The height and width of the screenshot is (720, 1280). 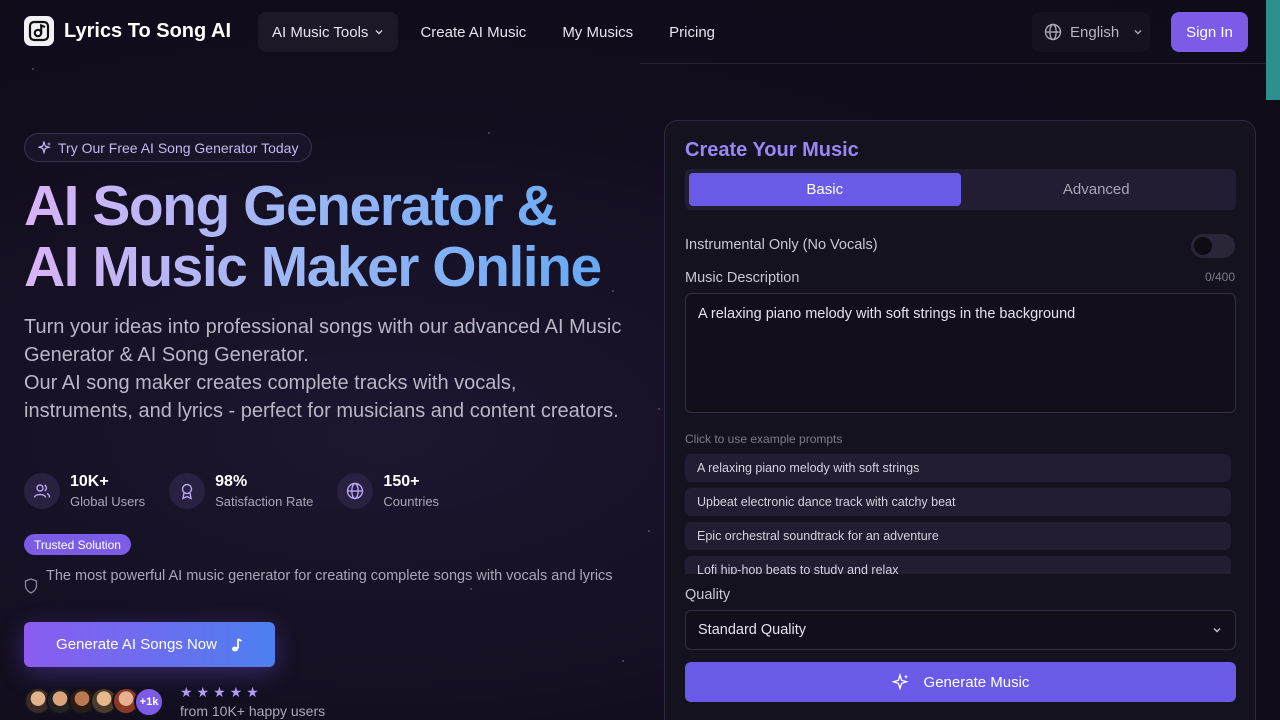 What do you see at coordinates (960, 630) in the screenshot?
I see `quality-select: Standard Quality` at bounding box center [960, 630].